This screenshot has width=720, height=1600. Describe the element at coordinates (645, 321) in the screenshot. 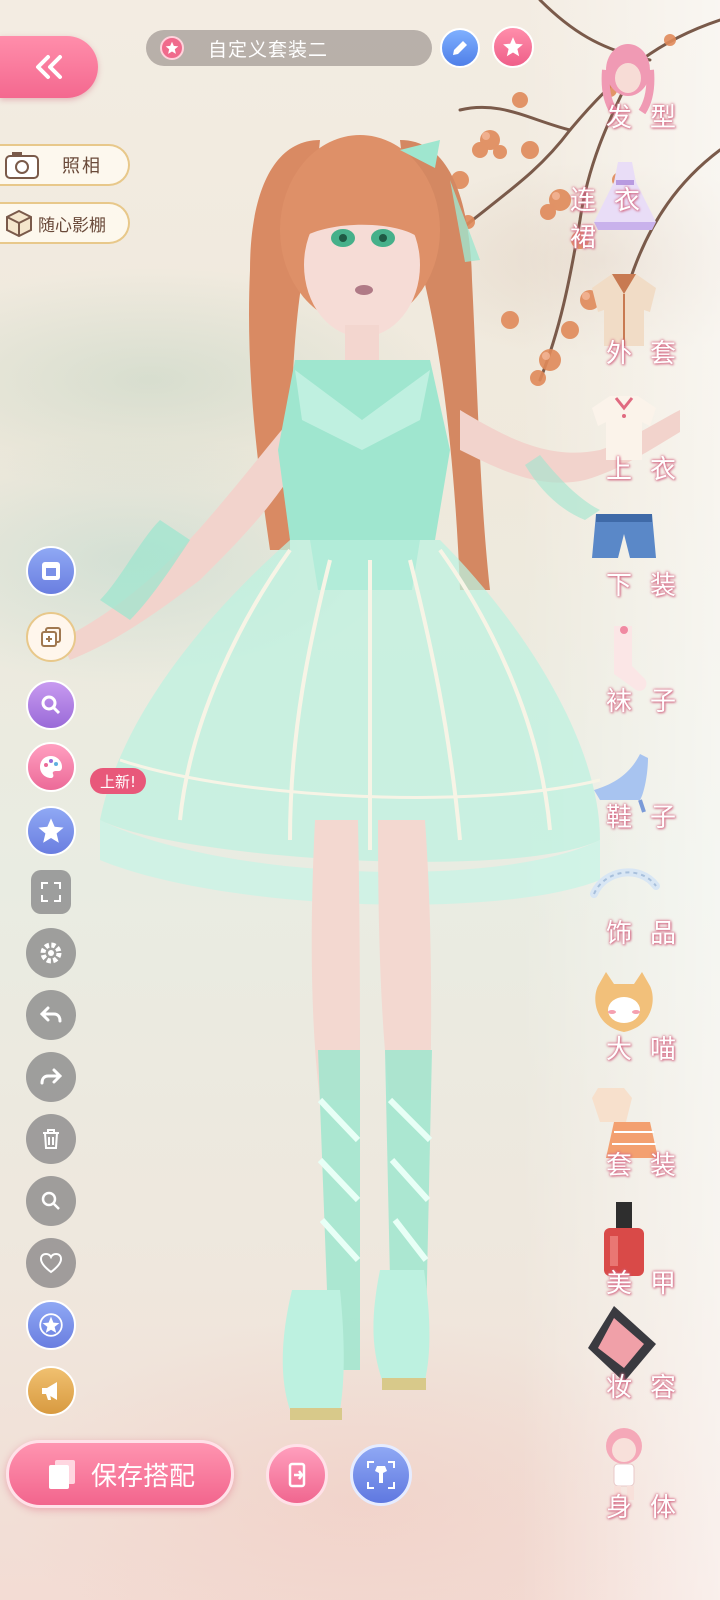

I see `category-coat: 外套` at that location.